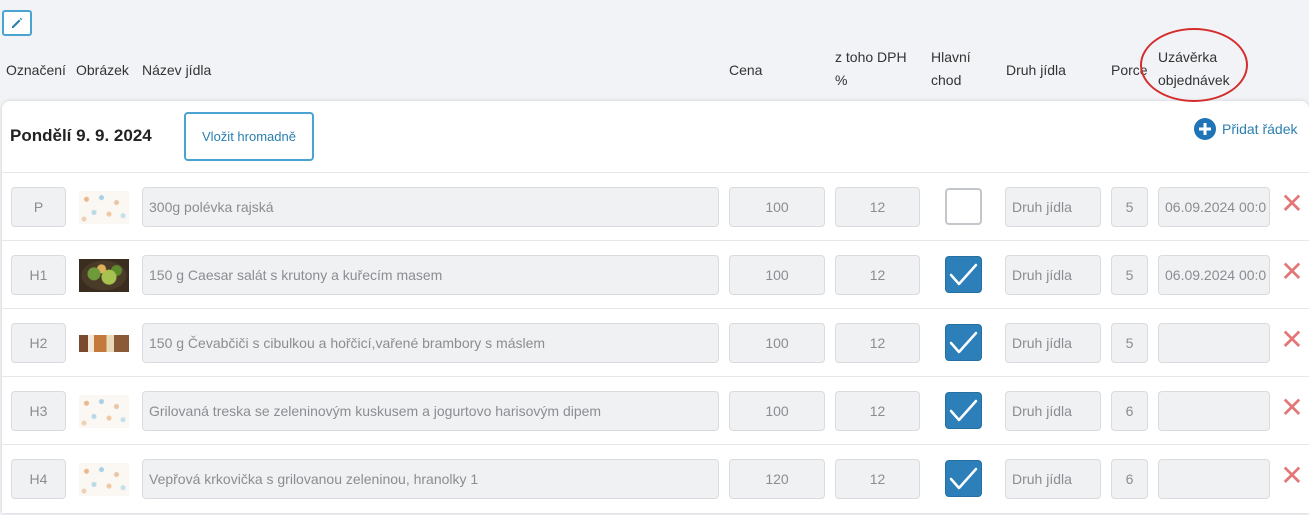  Describe the element at coordinates (746, 70) in the screenshot. I see `header-price: Cena` at that location.